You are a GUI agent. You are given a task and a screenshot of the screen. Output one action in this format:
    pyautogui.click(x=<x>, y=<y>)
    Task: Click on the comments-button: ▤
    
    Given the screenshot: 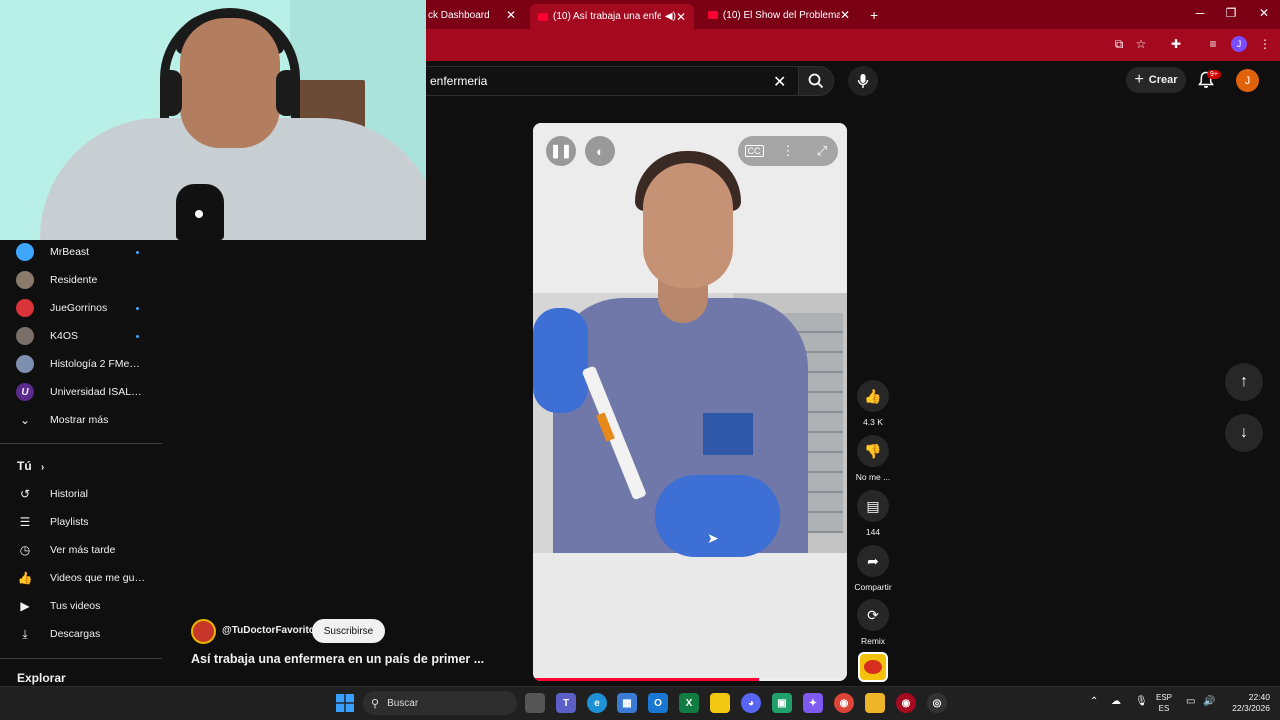 What is the action you would take?
    pyautogui.click(x=873, y=506)
    